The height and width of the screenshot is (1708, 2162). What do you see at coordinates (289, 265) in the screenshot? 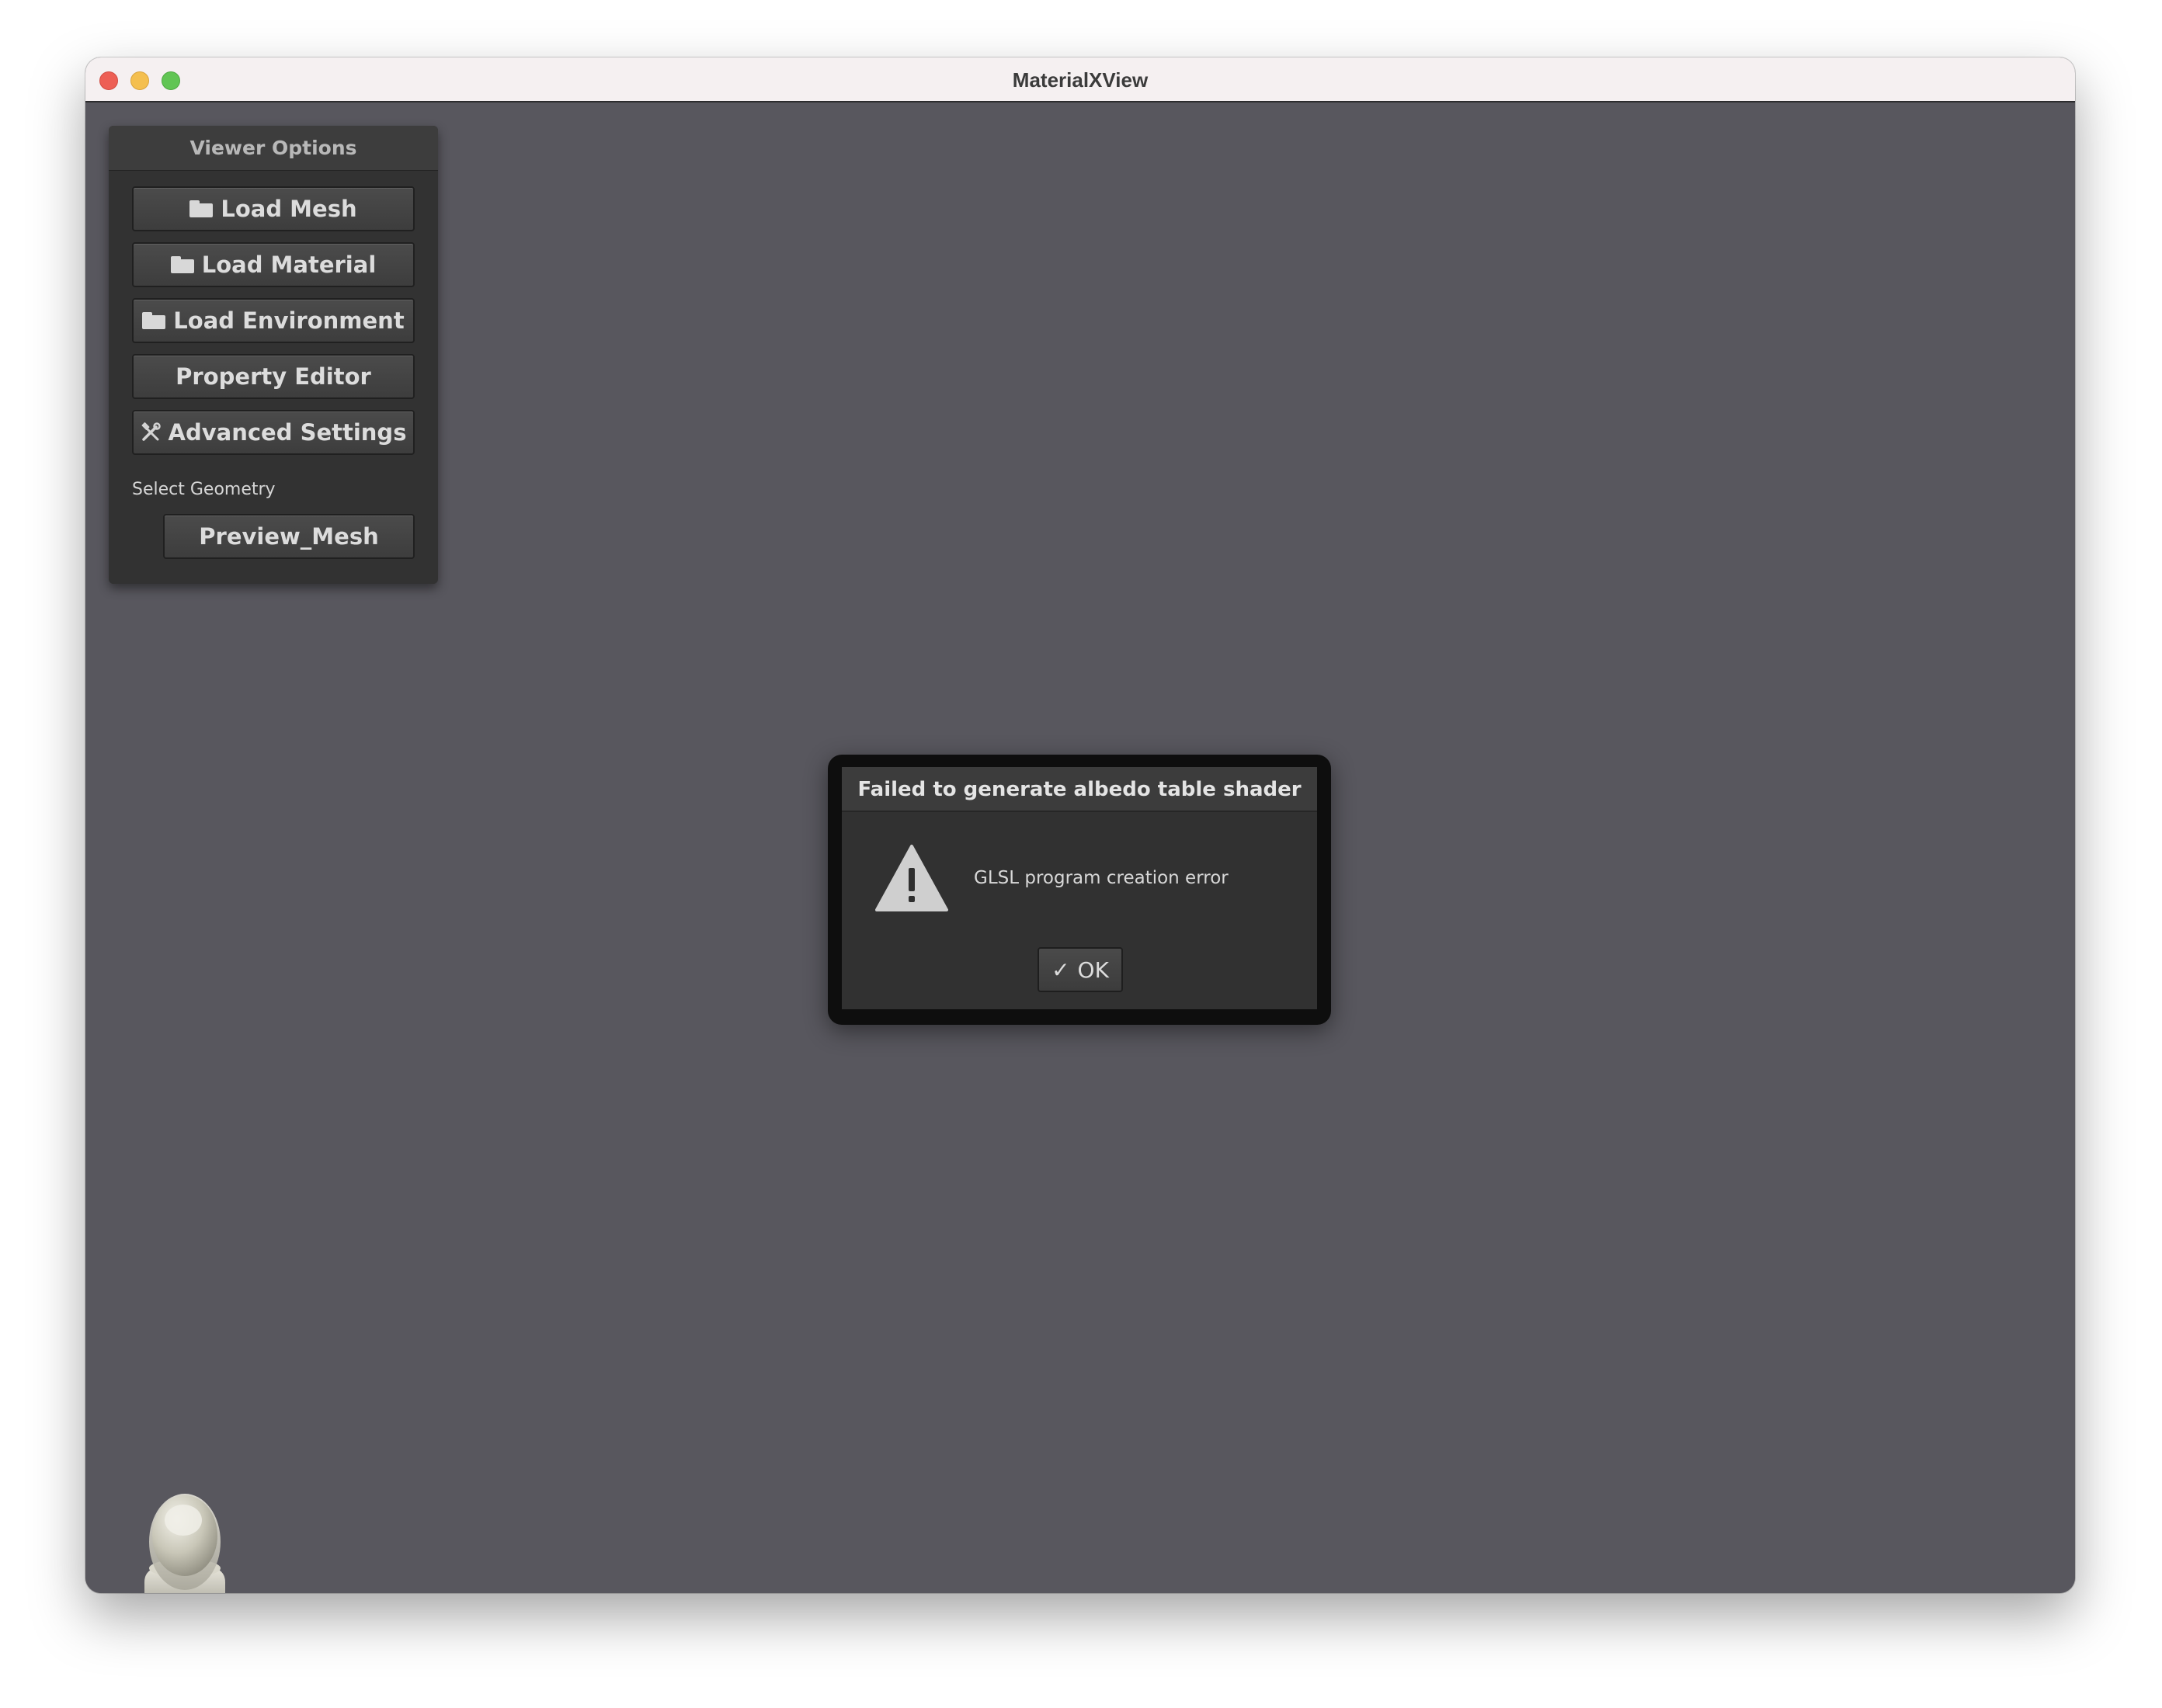
I see `load-material-label: Load Material` at bounding box center [289, 265].